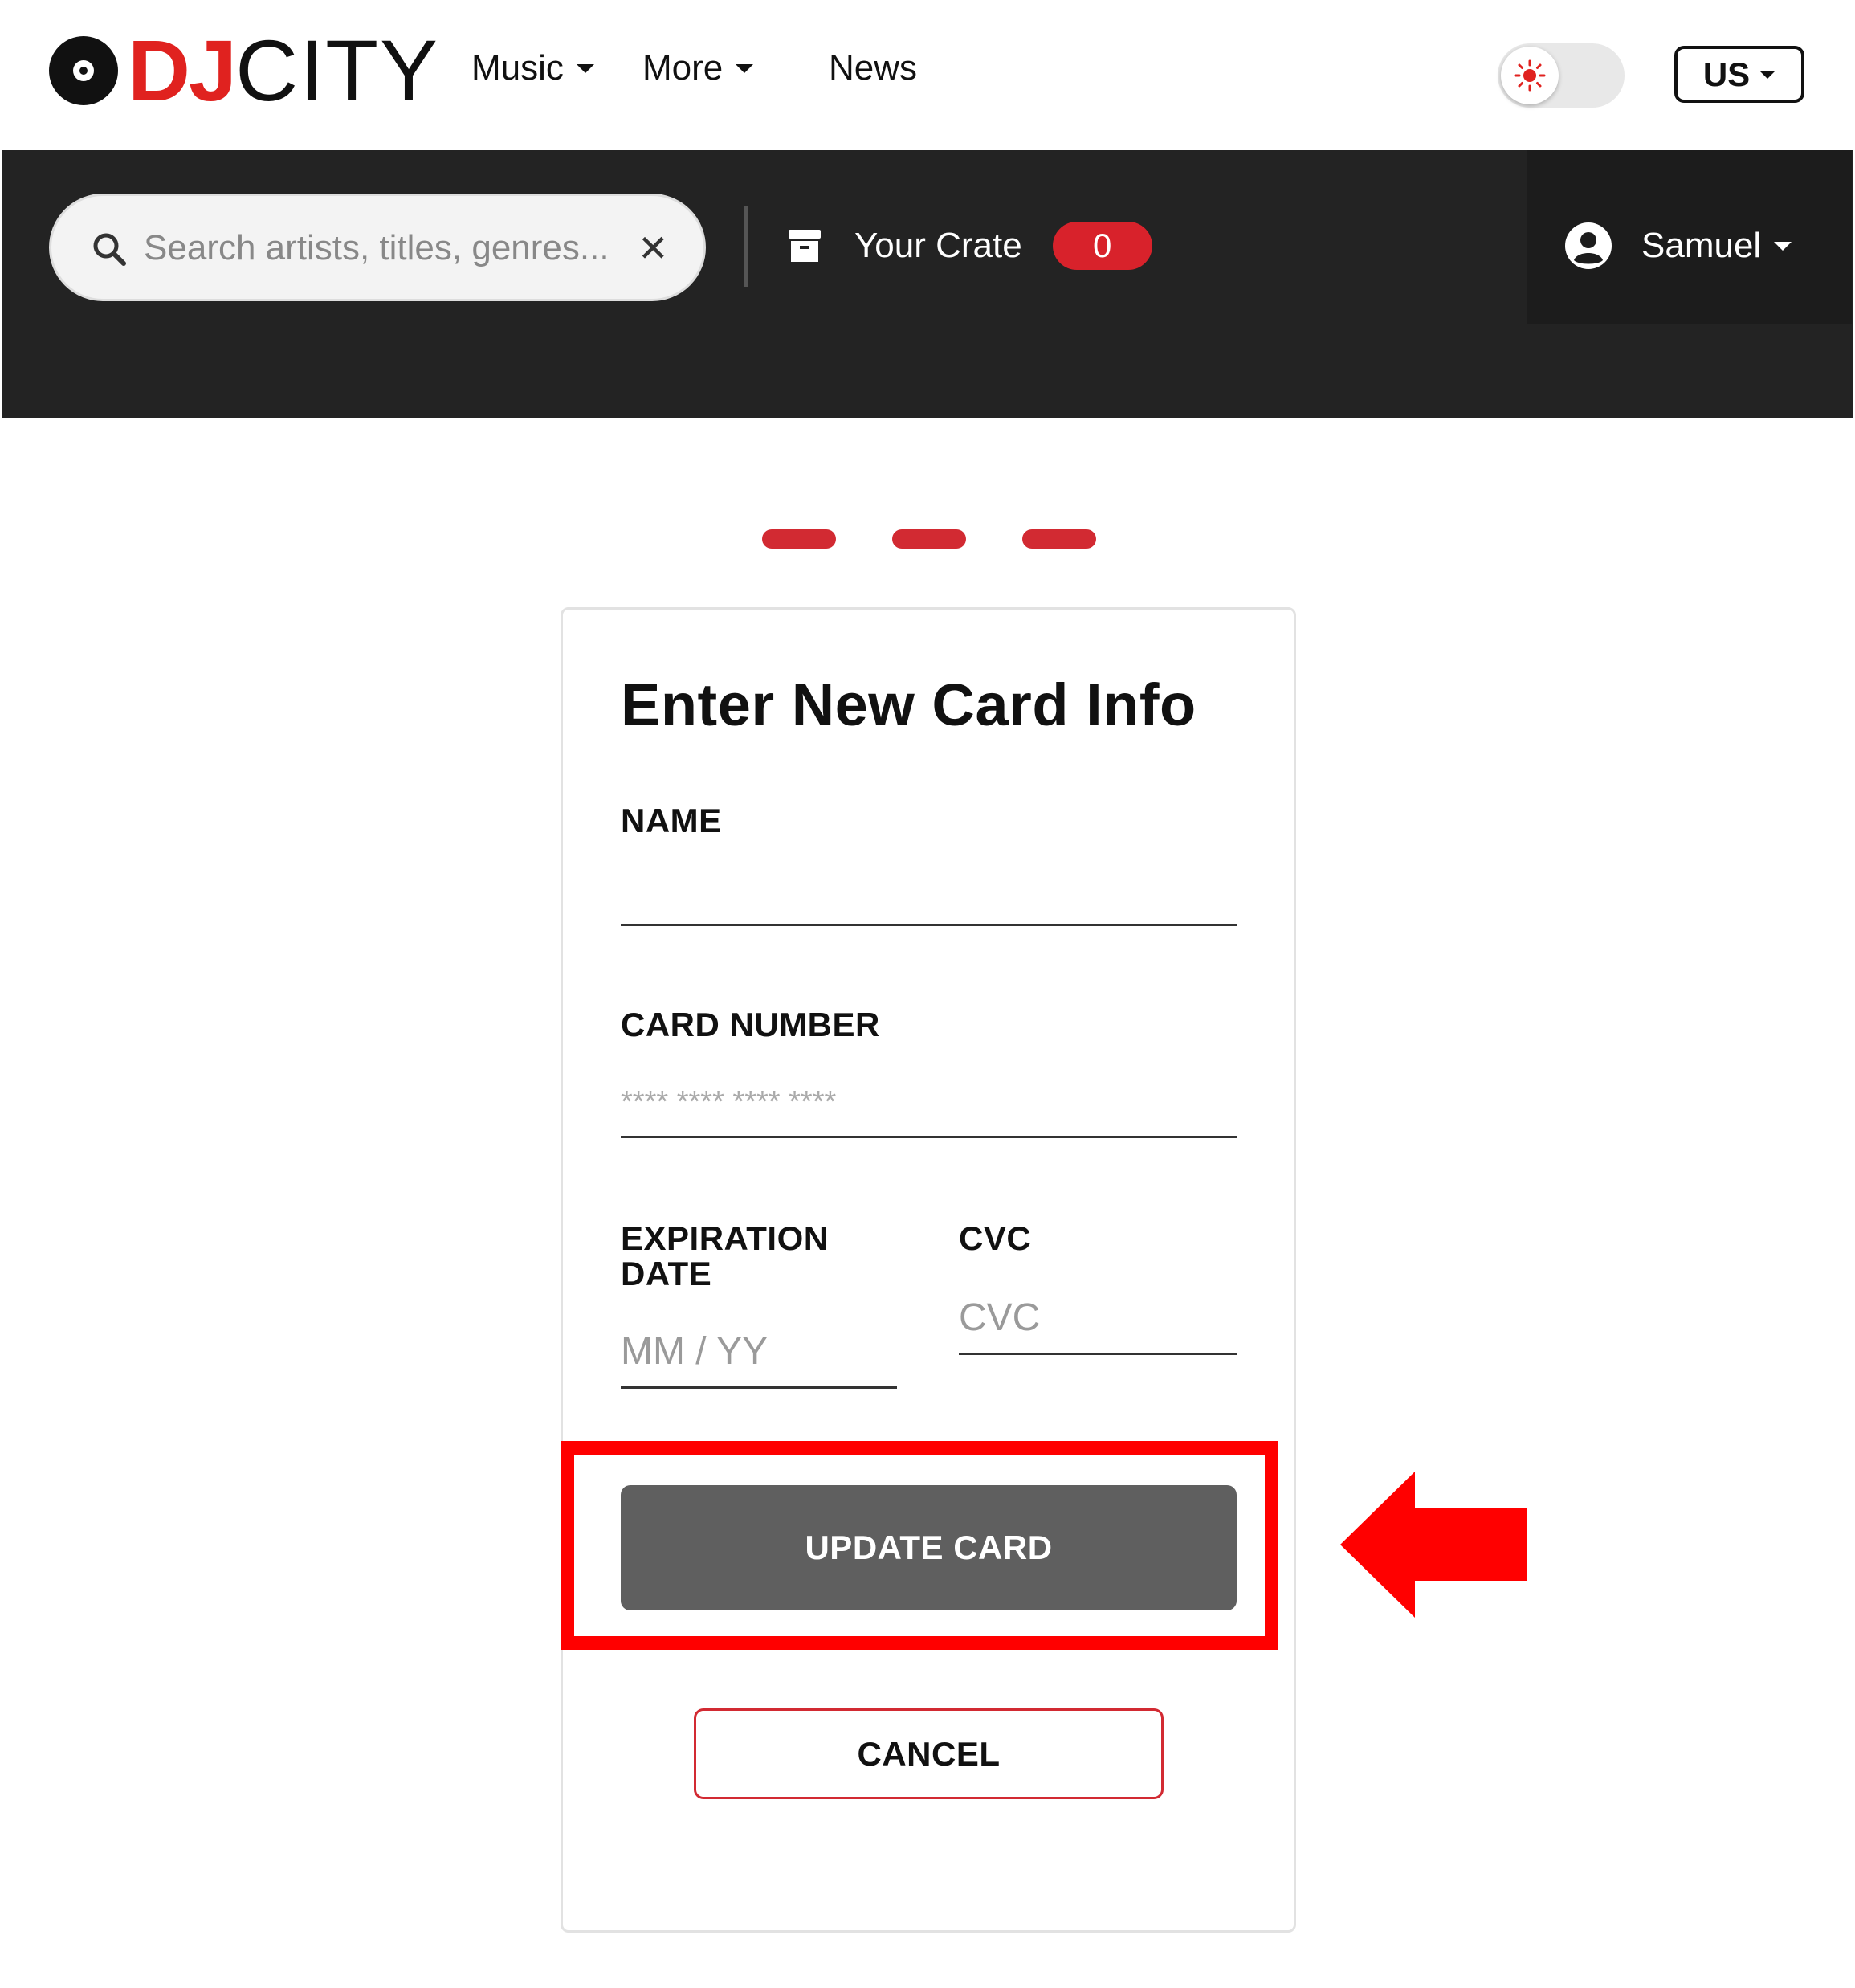 The image size is (1855, 1988). I want to click on close-icon: ✕, so click(653, 248).